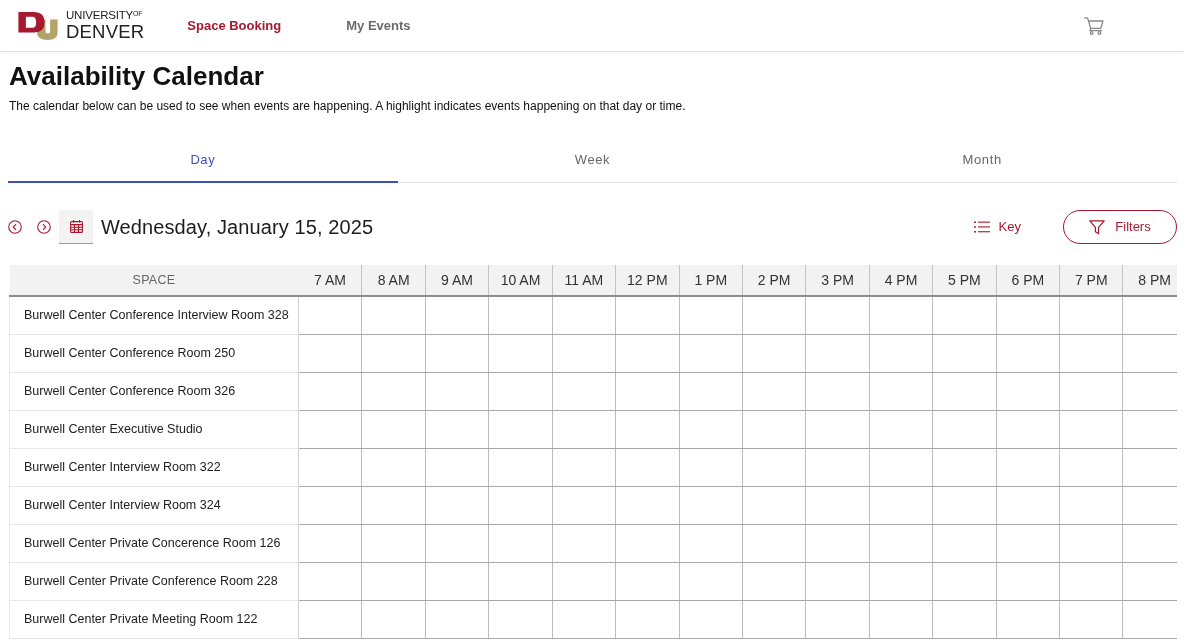 This screenshot has width=1184, height=644. Describe the element at coordinates (234, 25) in the screenshot. I see `nav-link: Space Booking` at that location.